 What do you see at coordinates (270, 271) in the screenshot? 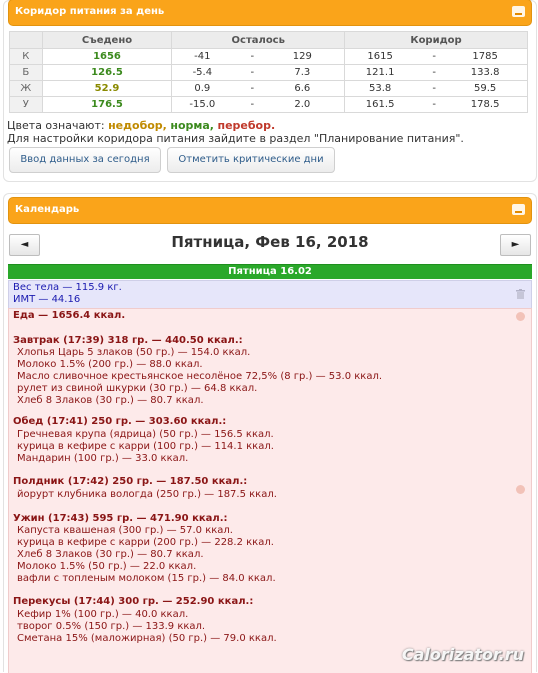
I see `day-bar: Пятница 16.02` at bounding box center [270, 271].